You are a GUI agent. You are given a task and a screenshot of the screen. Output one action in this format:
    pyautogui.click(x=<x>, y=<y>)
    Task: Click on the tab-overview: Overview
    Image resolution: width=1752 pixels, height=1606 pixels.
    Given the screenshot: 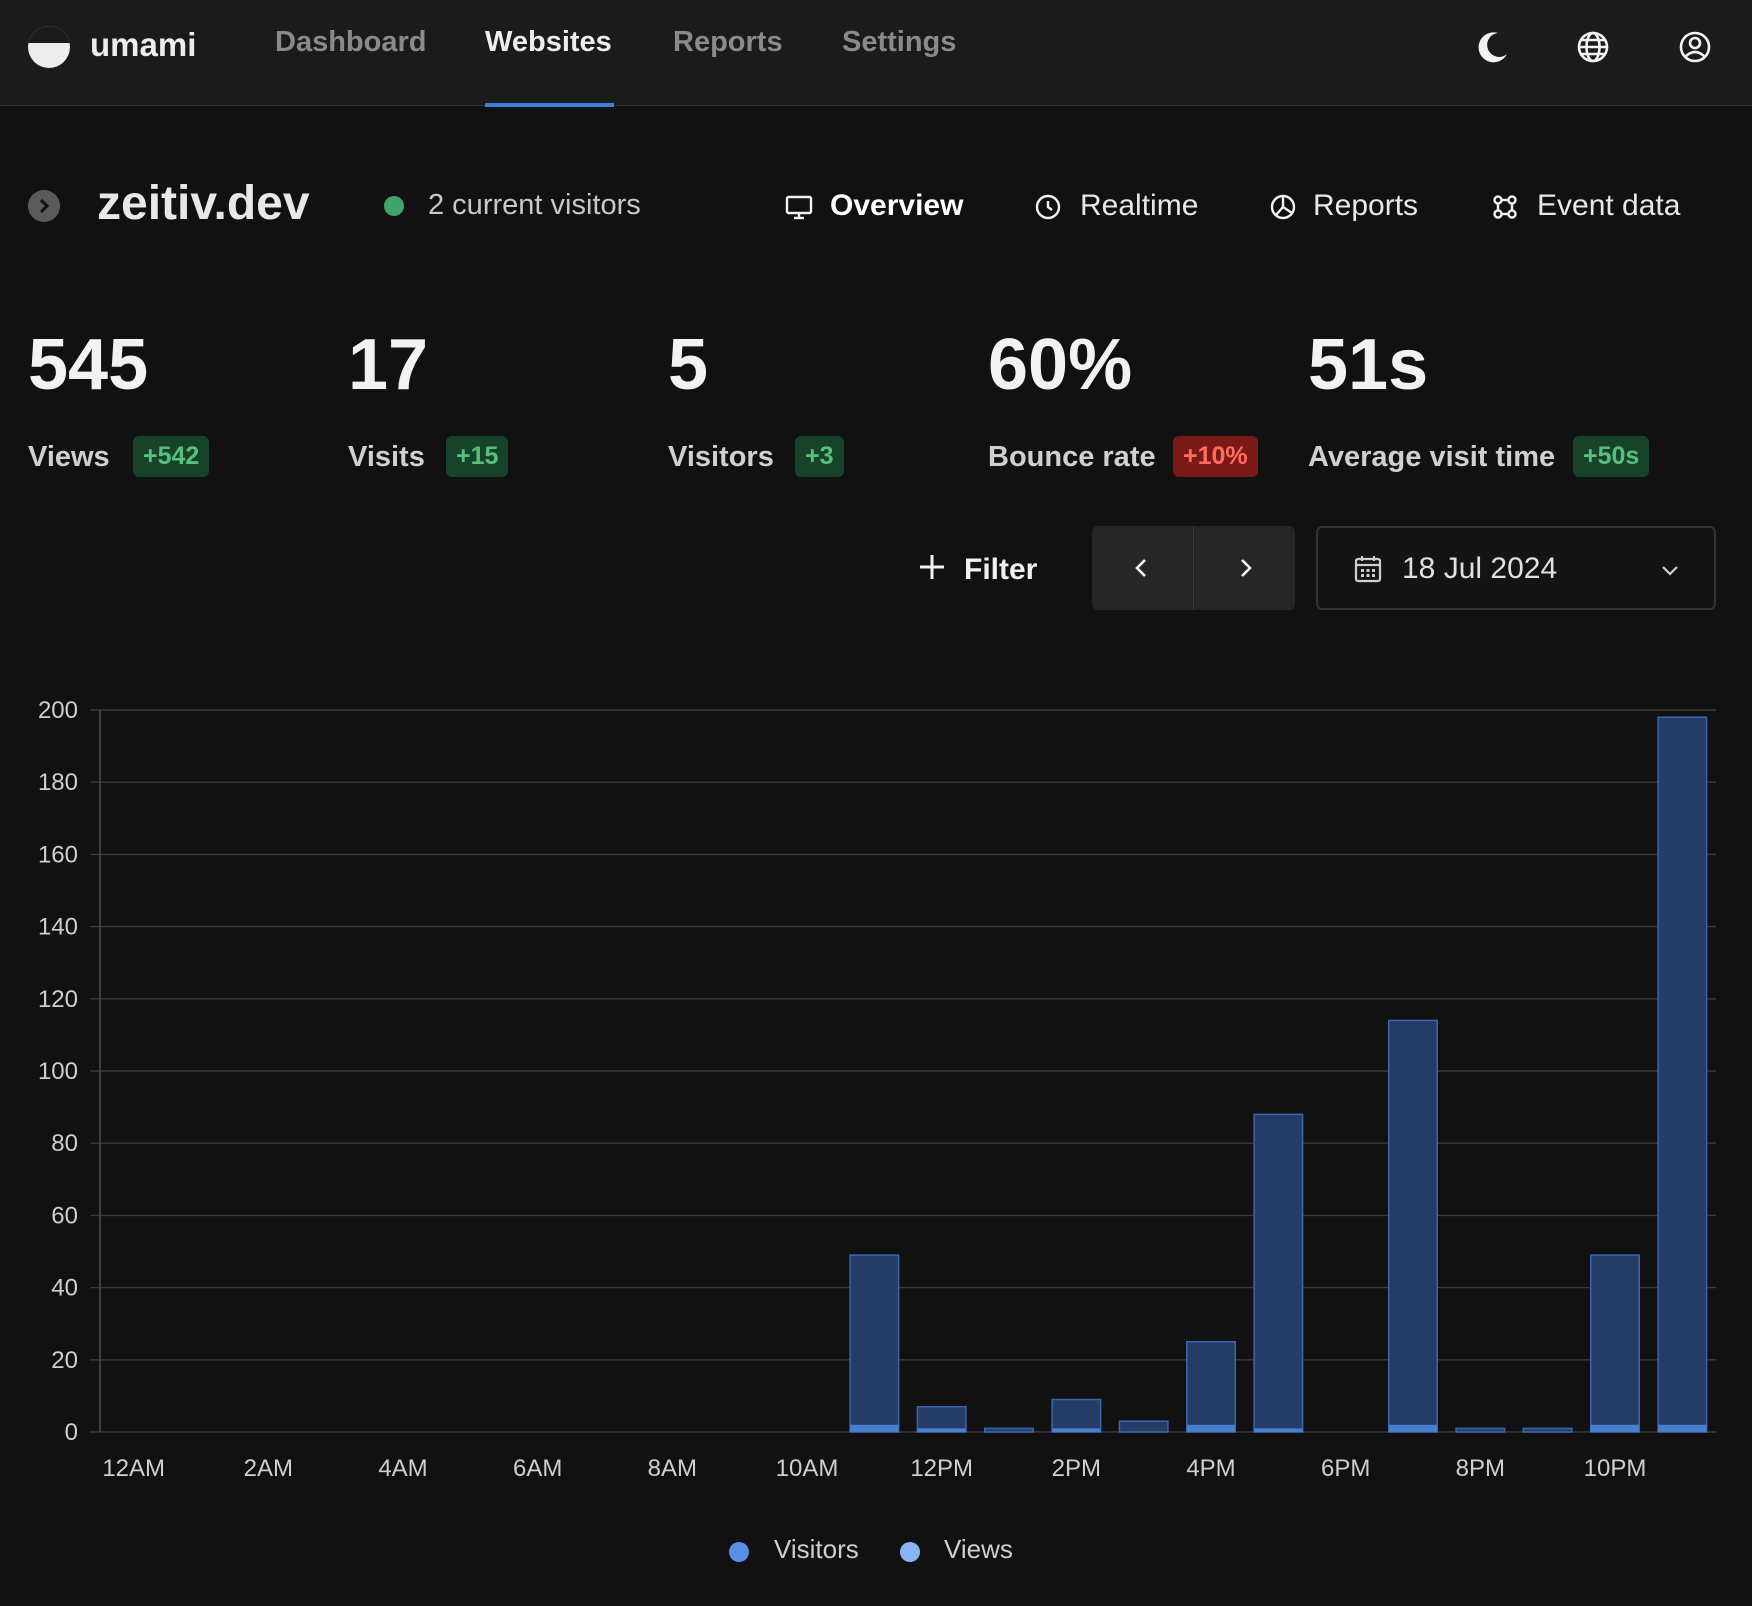 What is the action you would take?
    pyautogui.click(x=896, y=206)
    